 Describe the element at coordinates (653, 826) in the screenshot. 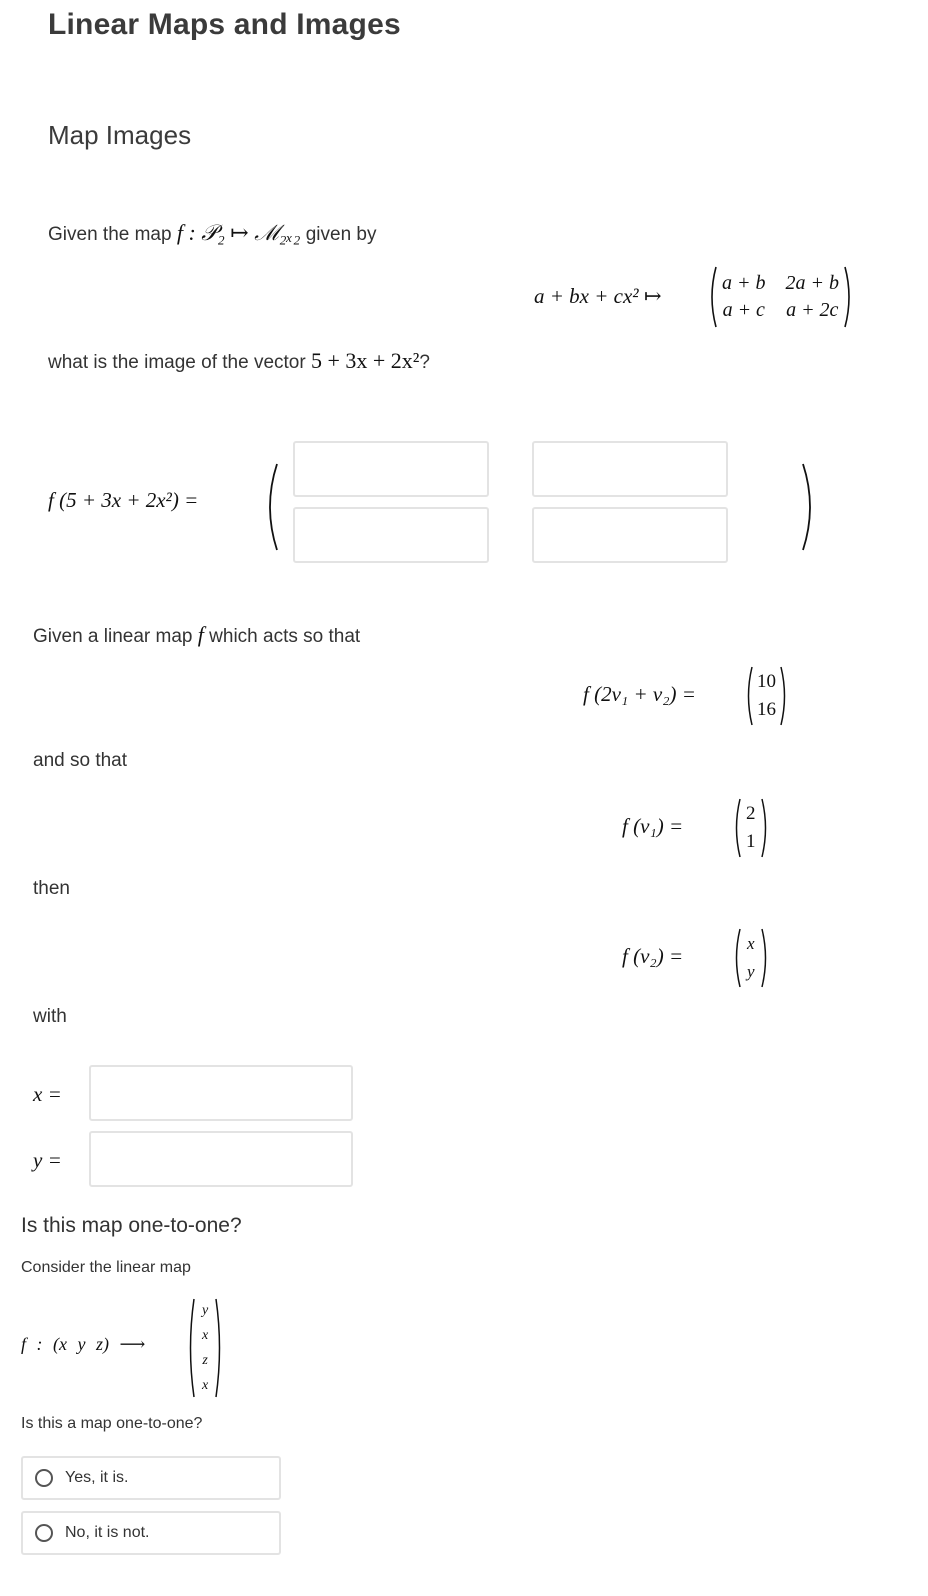

I see `q2-eq2-lhs: f (v₁) =` at that location.